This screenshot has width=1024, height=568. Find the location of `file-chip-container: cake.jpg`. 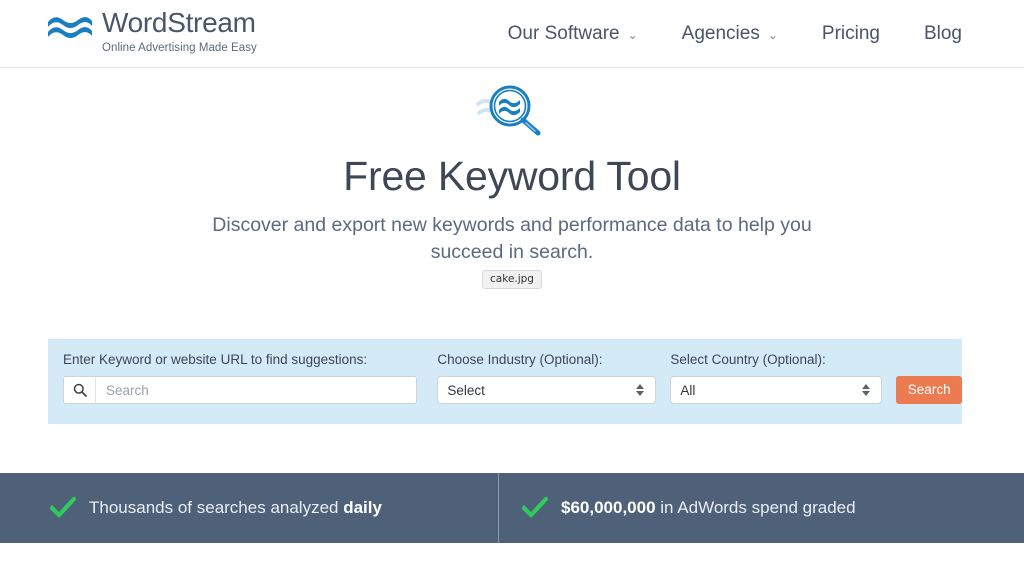

file-chip-container: cake.jpg is located at coordinates (512, 279).